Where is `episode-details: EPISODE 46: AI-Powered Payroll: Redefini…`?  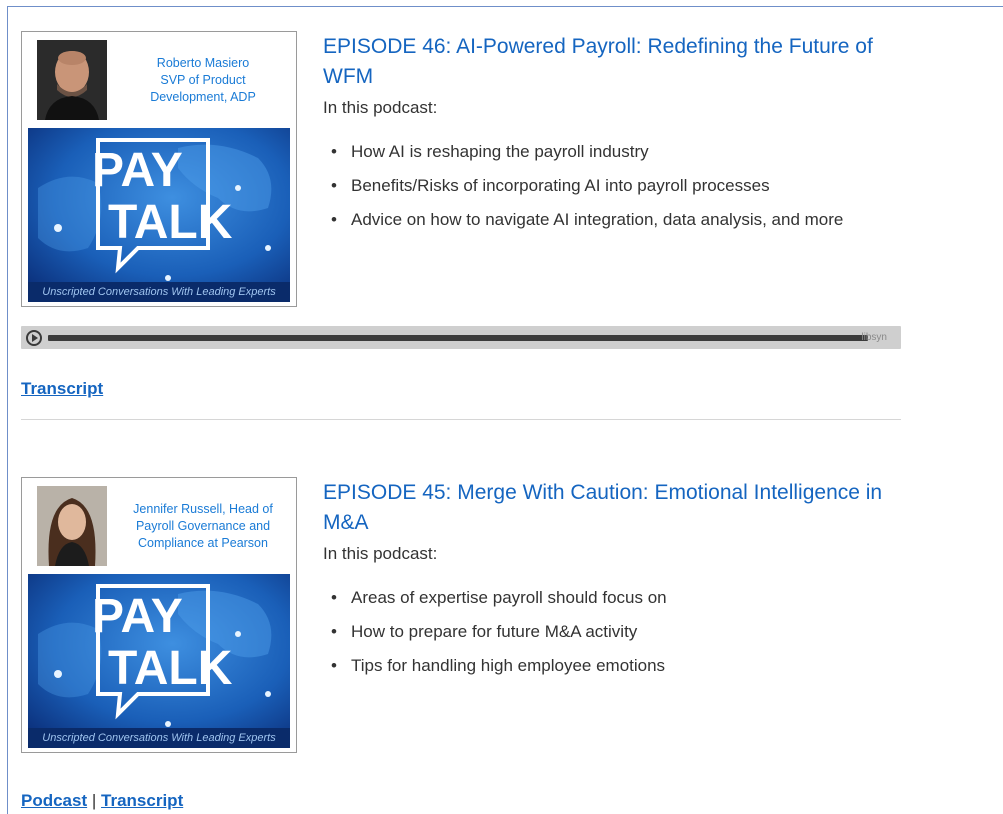
episode-details: EPISODE 46: AI-Powered Payroll: Redefini… is located at coordinates (613, 136).